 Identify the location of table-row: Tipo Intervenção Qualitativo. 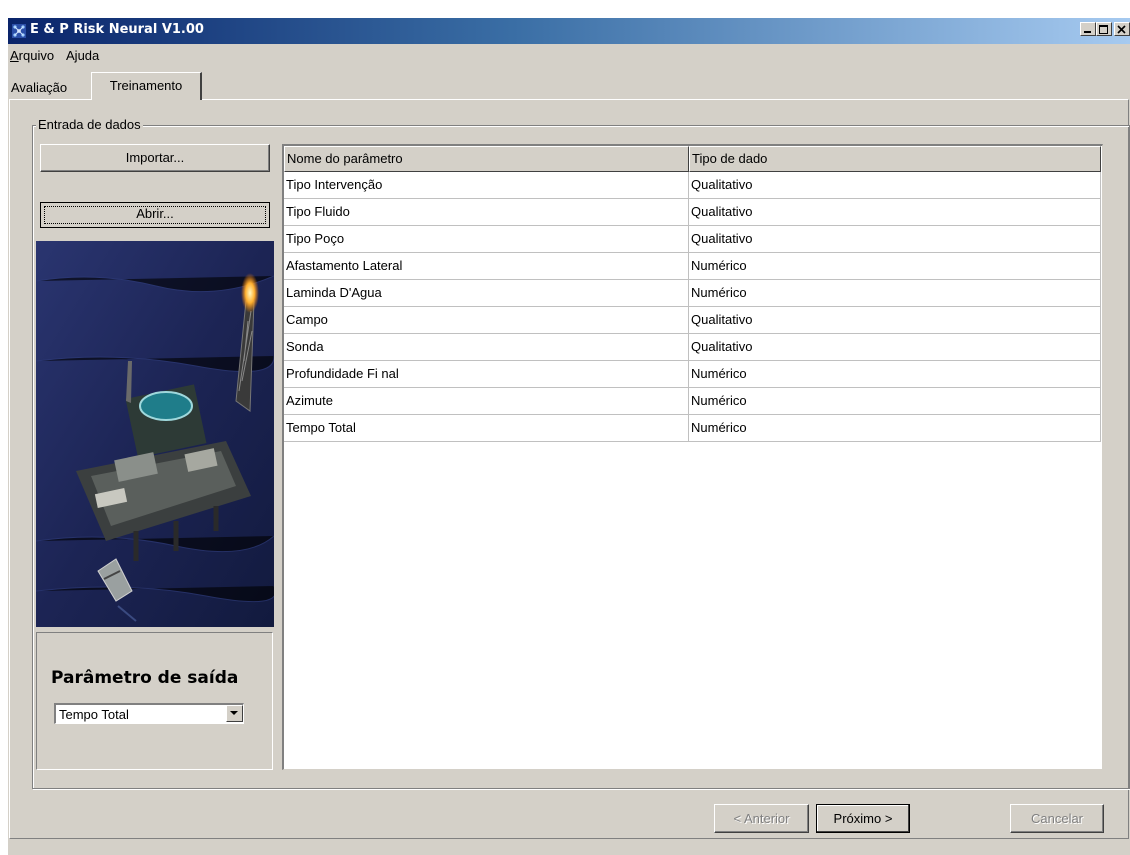
(692, 185).